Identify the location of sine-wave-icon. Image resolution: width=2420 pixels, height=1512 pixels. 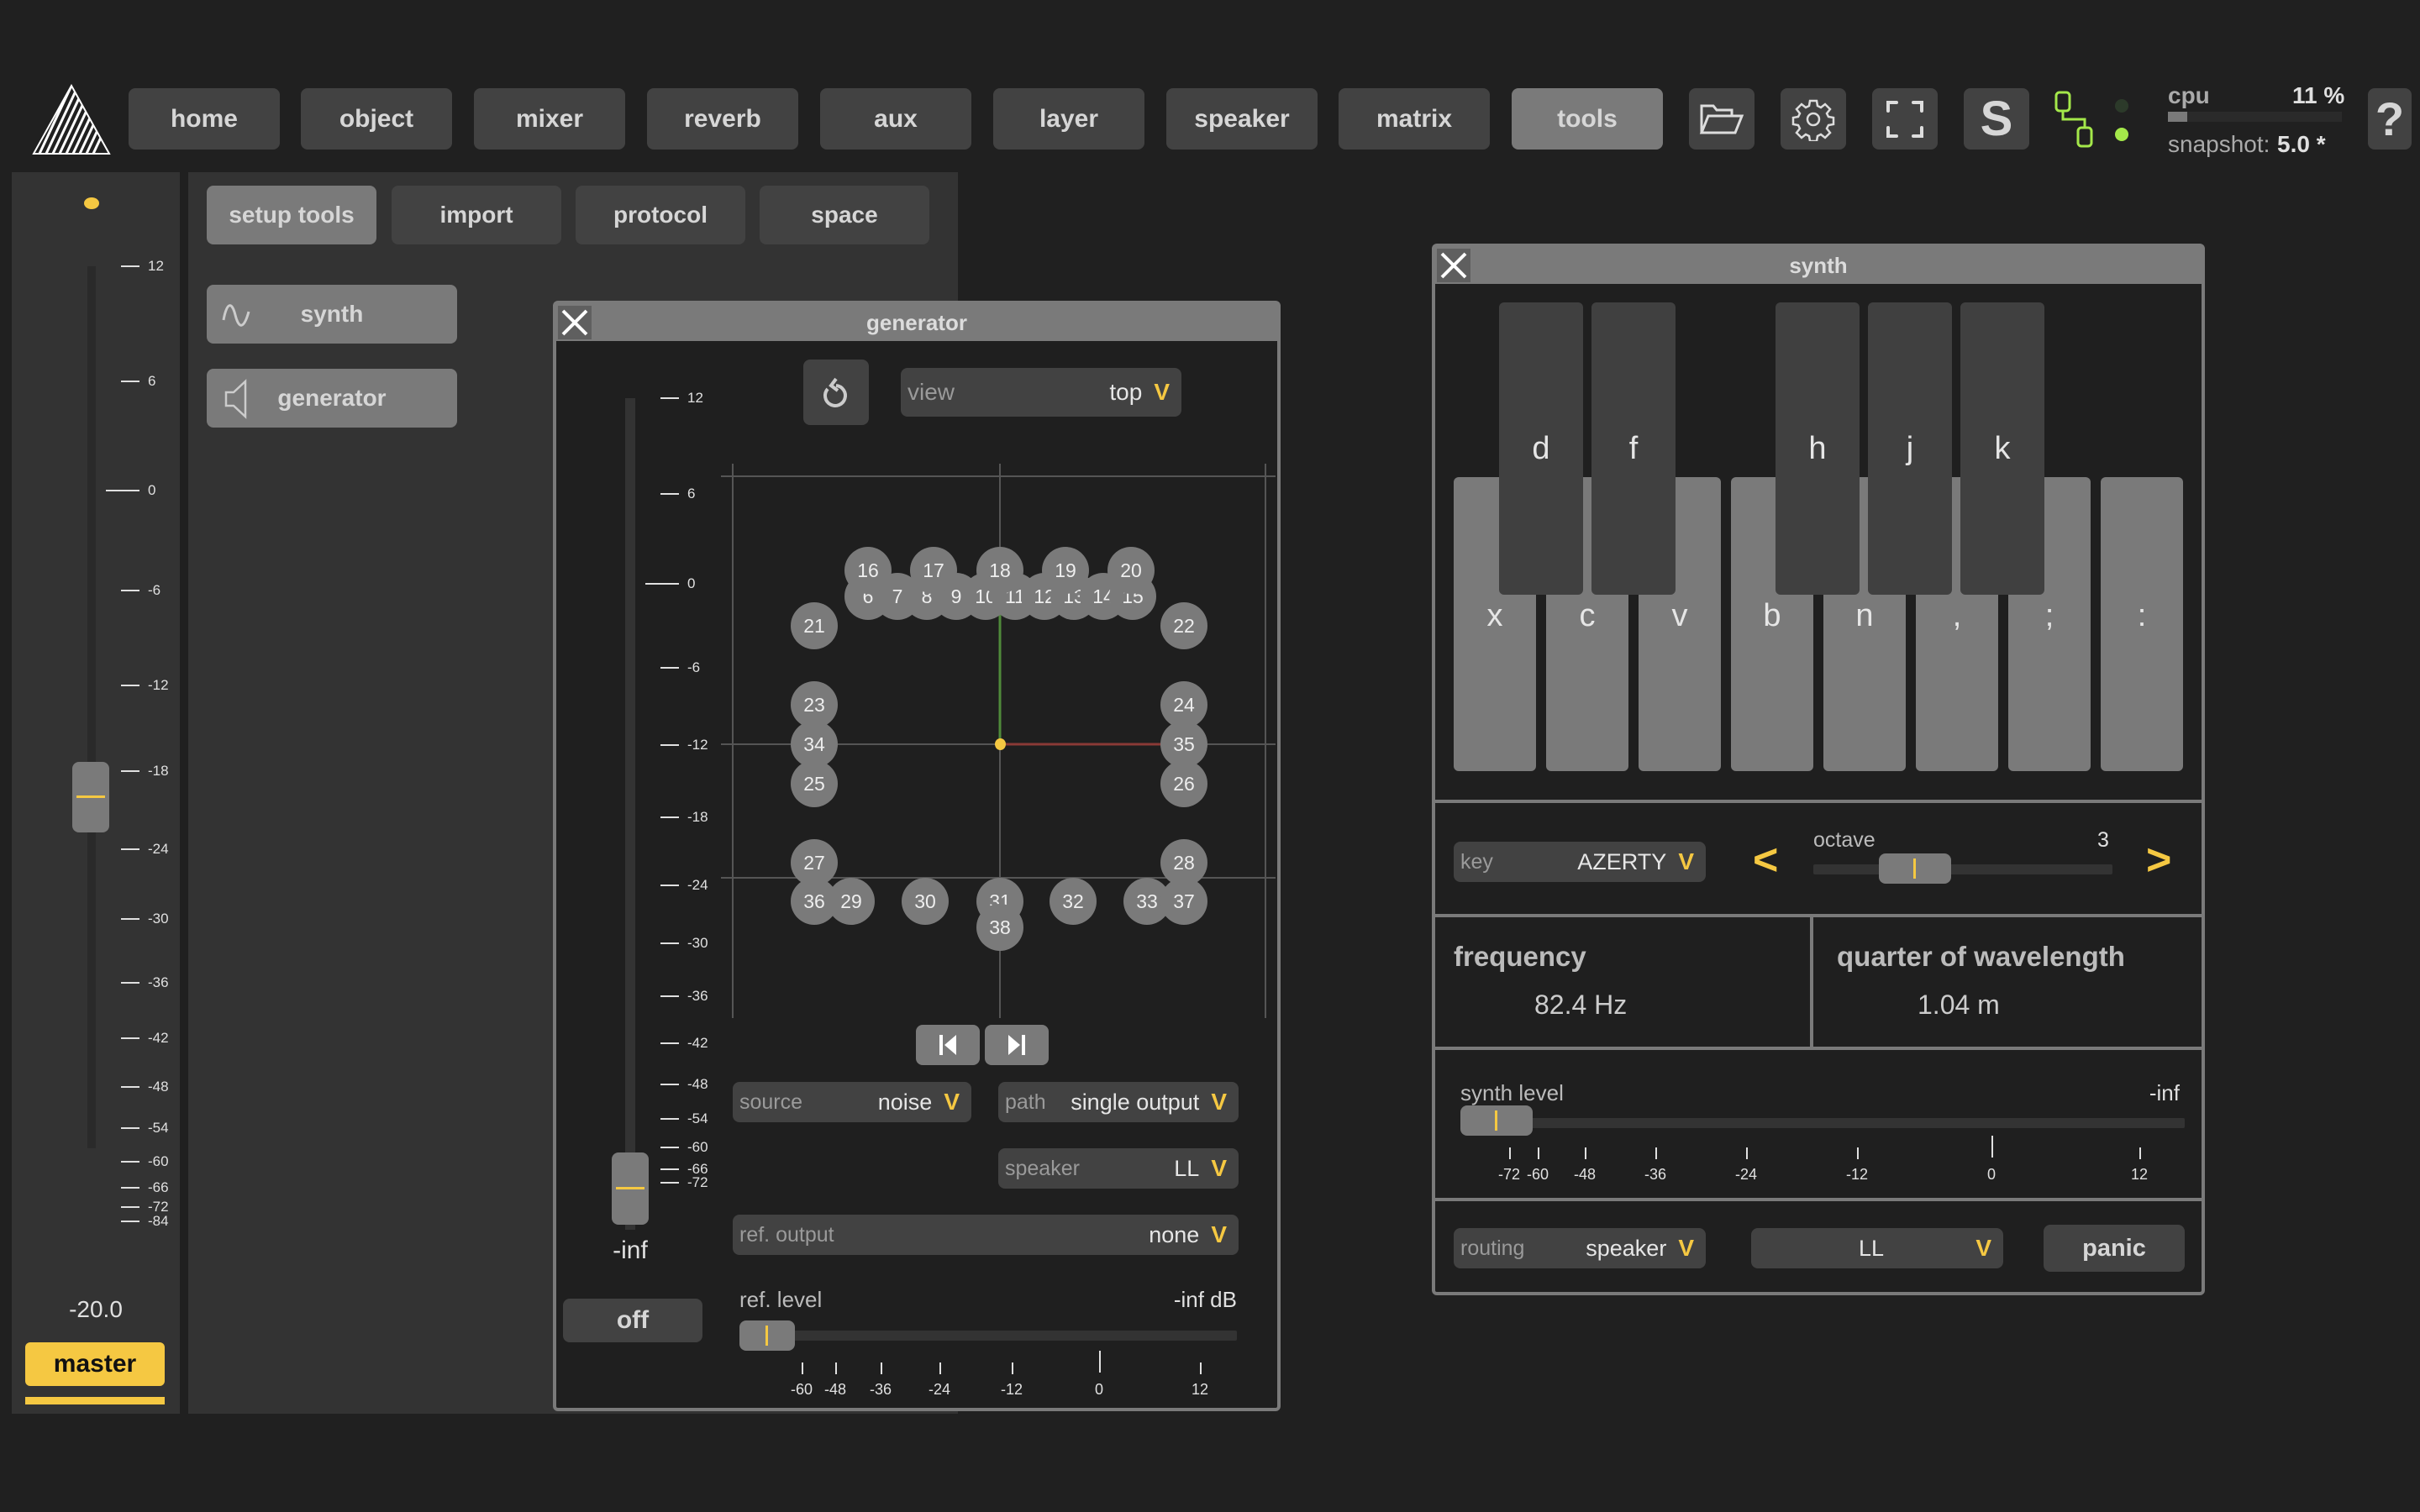
(236, 315).